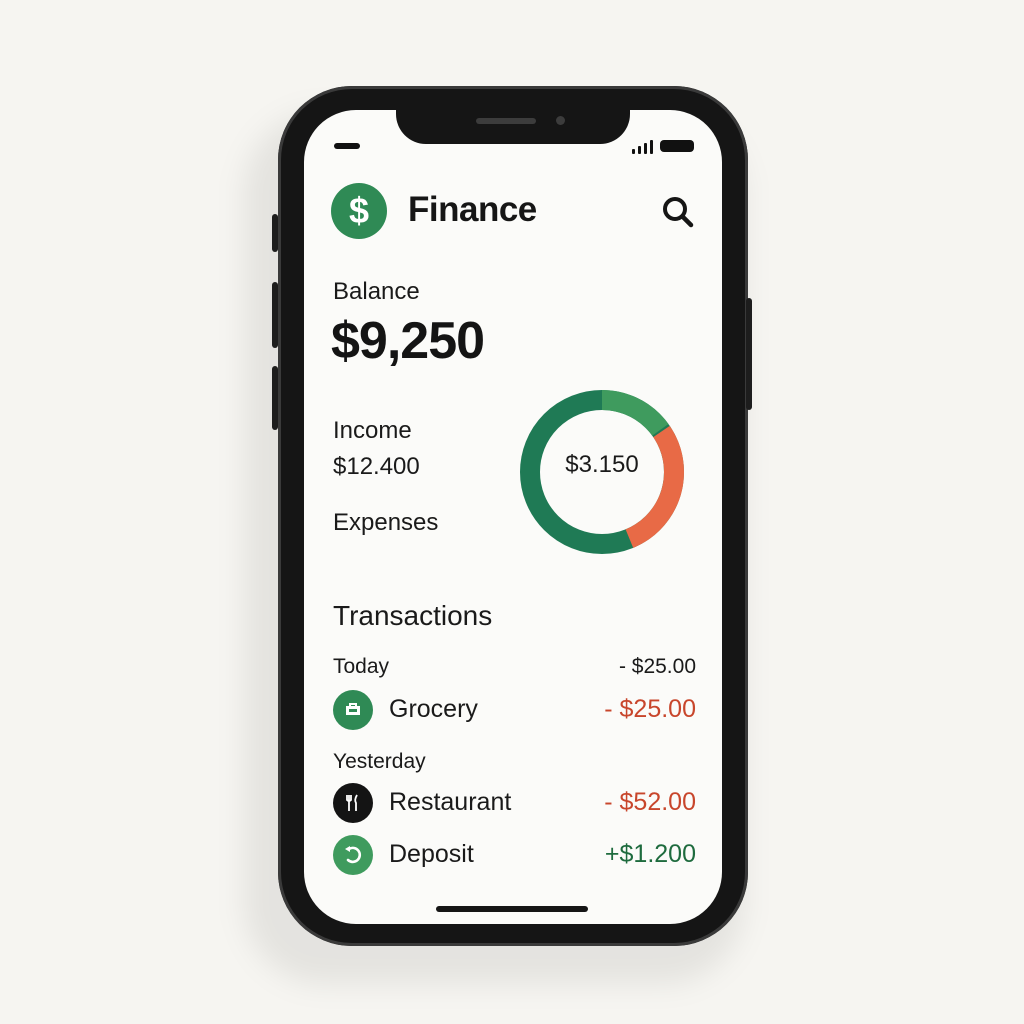 The width and height of the screenshot is (1024, 1024). What do you see at coordinates (678, 212) in the screenshot?
I see `search-icon` at bounding box center [678, 212].